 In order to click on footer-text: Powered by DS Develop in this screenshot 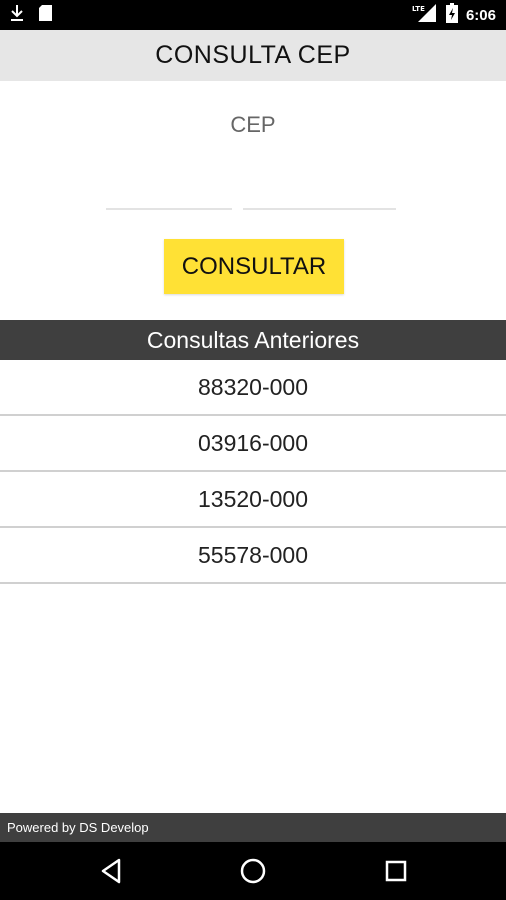, I will do `click(78, 827)`.